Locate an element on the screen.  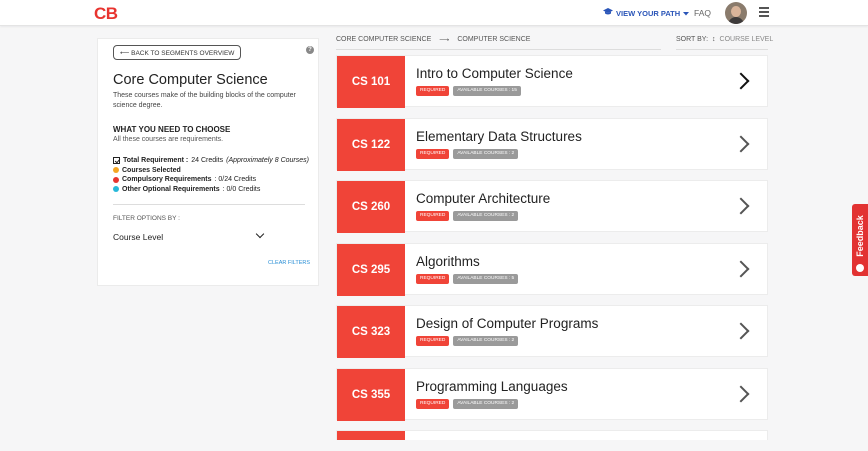
sort-arrows-icon: ↕ is located at coordinates (714, 39).